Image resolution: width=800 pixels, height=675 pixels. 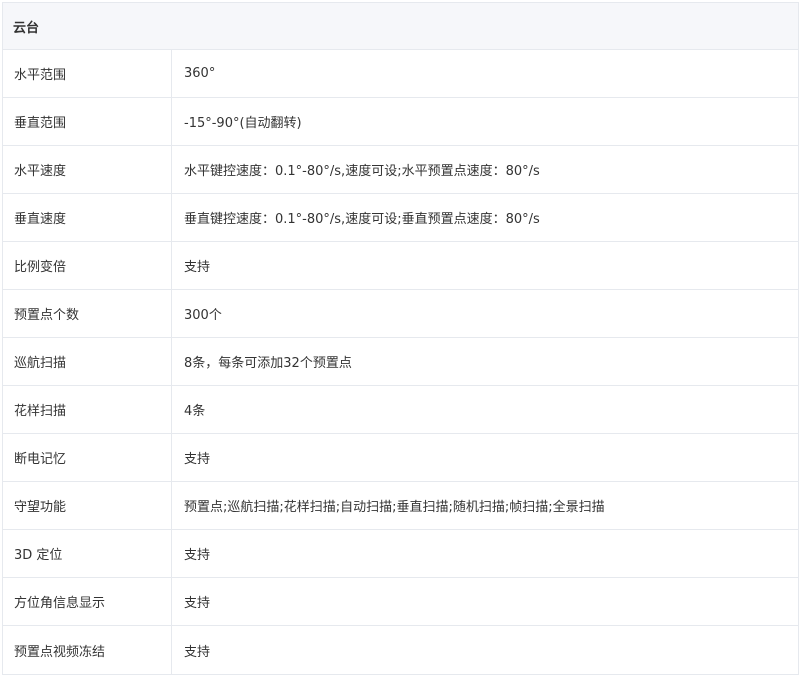 What do you see at coordinates (362, 171) in the screenshot?
I see `row-value: 水平键控速度：0.1°-80°/s,速度可设;水平预置点速度：80°/s` at bounding box center [362, 171].